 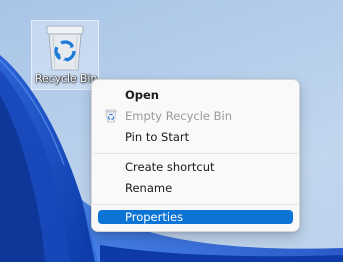 What do you see at coordinates (195, 217) in the screenshot?
I see `menu-item-properties: Properties` at bounding box center [195, 217].